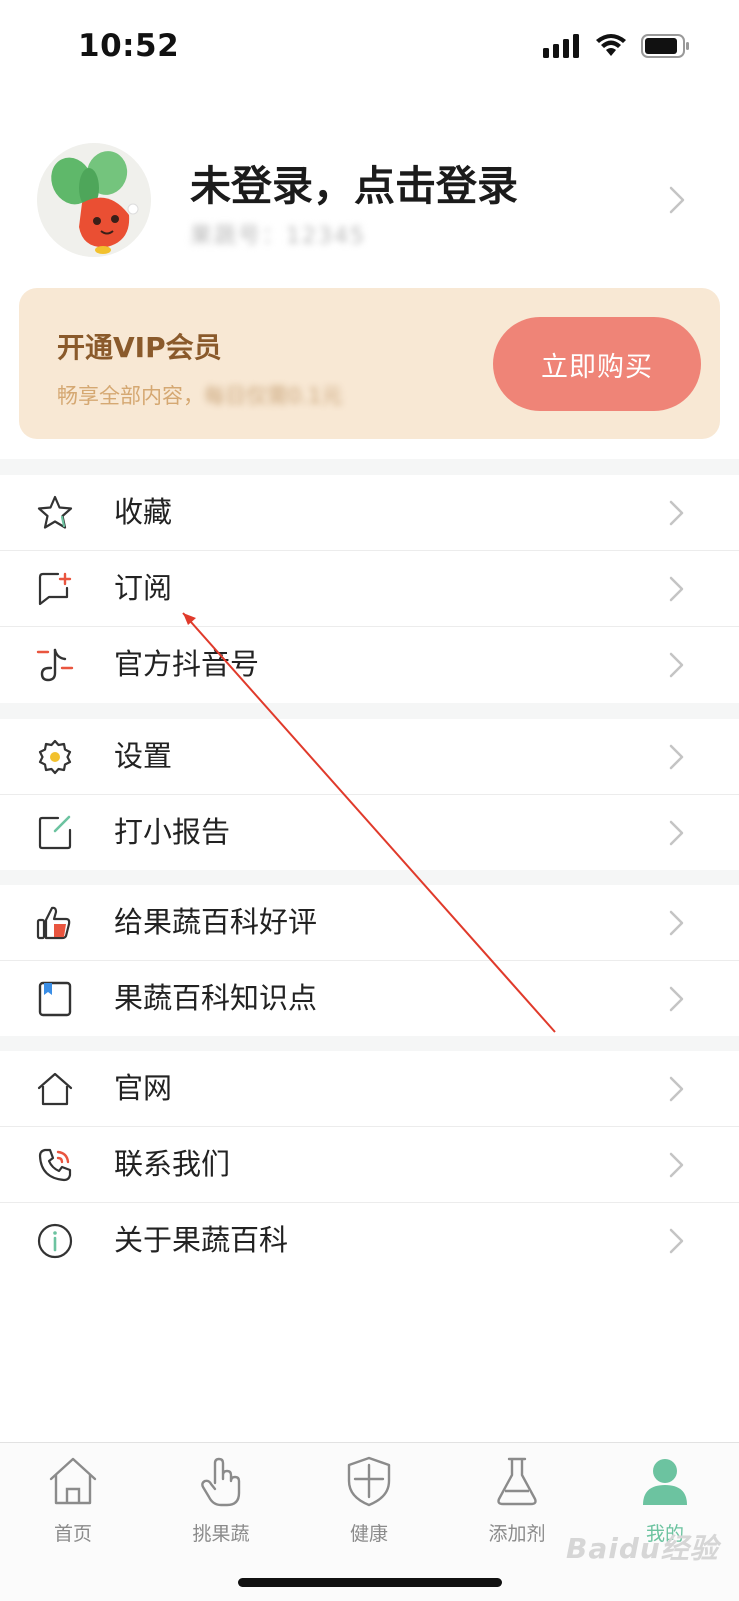 The width and height of the screenshot is (739, 1601). What do you see at coordinates (172, 1164) in the screenshot?
I see `menu-item-label: 联系我们` at bounding box center [172, 1164].